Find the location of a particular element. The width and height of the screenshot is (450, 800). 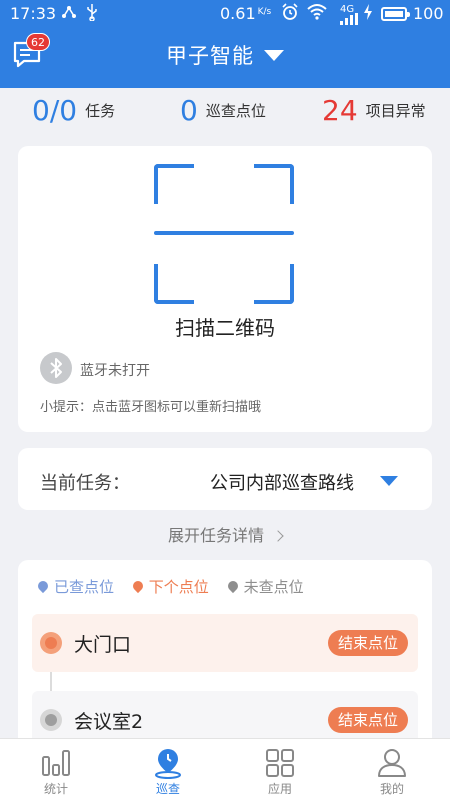

nav-item-profile: 我的 is located at coordinates (392, 769).